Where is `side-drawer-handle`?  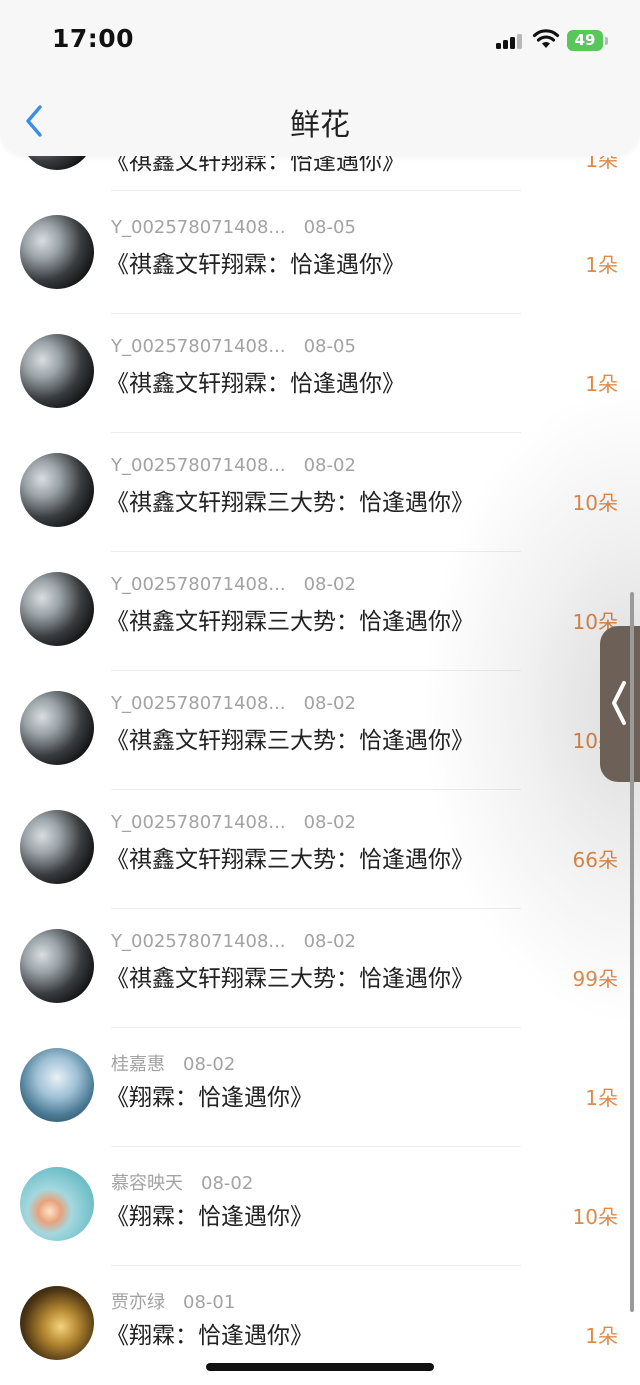
side-drawer-handle is located at coordinates (620, 704).